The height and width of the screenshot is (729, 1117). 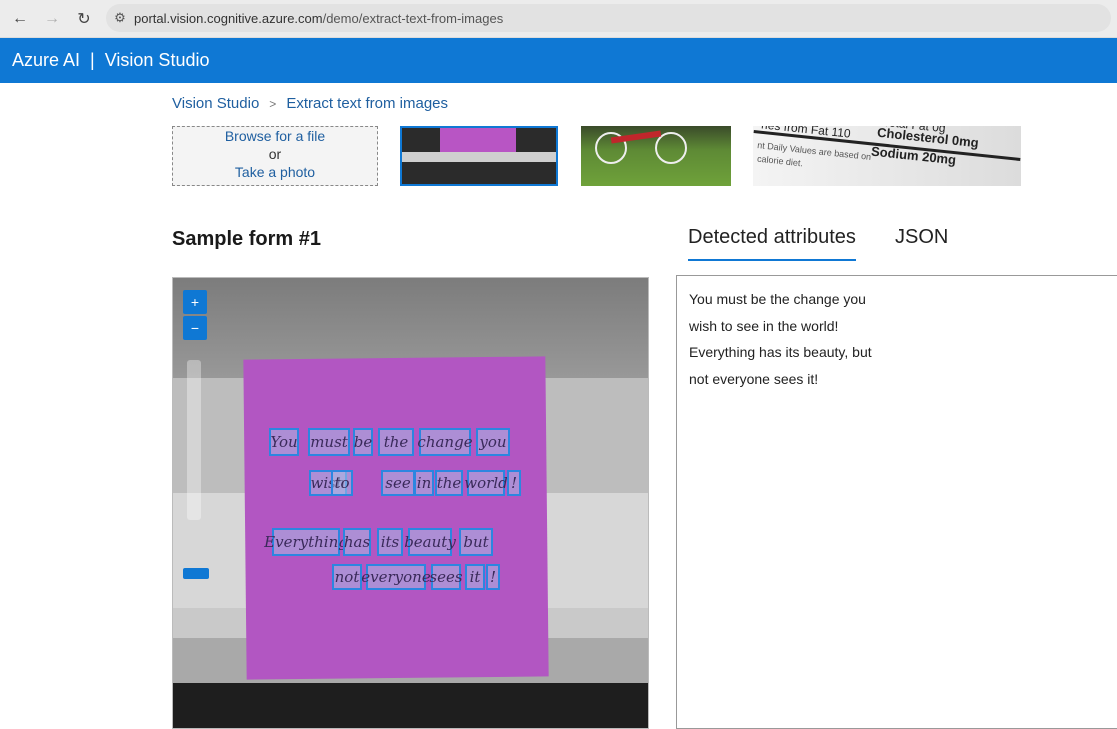 What do you see at coordinates (284, 442) in the screenshot?
I see `word-bounding-box: You` at bounding box center [284, 442].